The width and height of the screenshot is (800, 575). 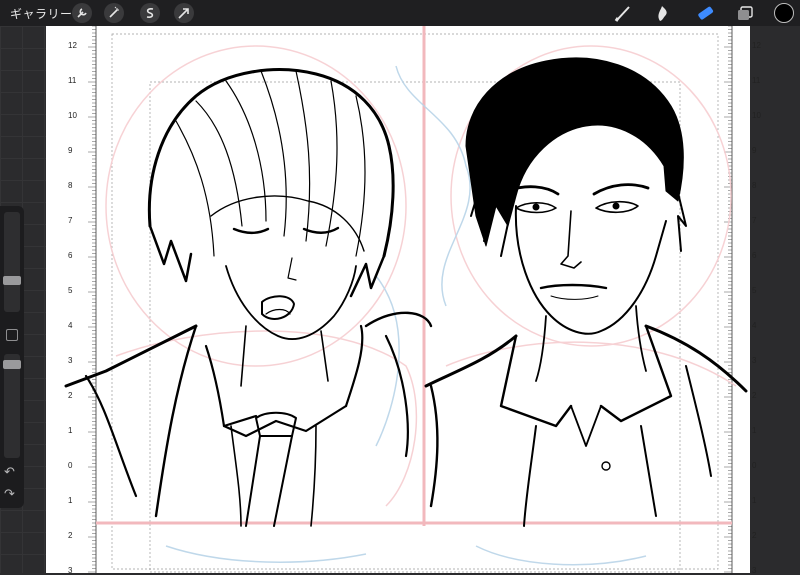 What do you see at coordinates (12, 280) in the screenshot?
I see `brush-size-thumb` at bounding box center [12, 280].